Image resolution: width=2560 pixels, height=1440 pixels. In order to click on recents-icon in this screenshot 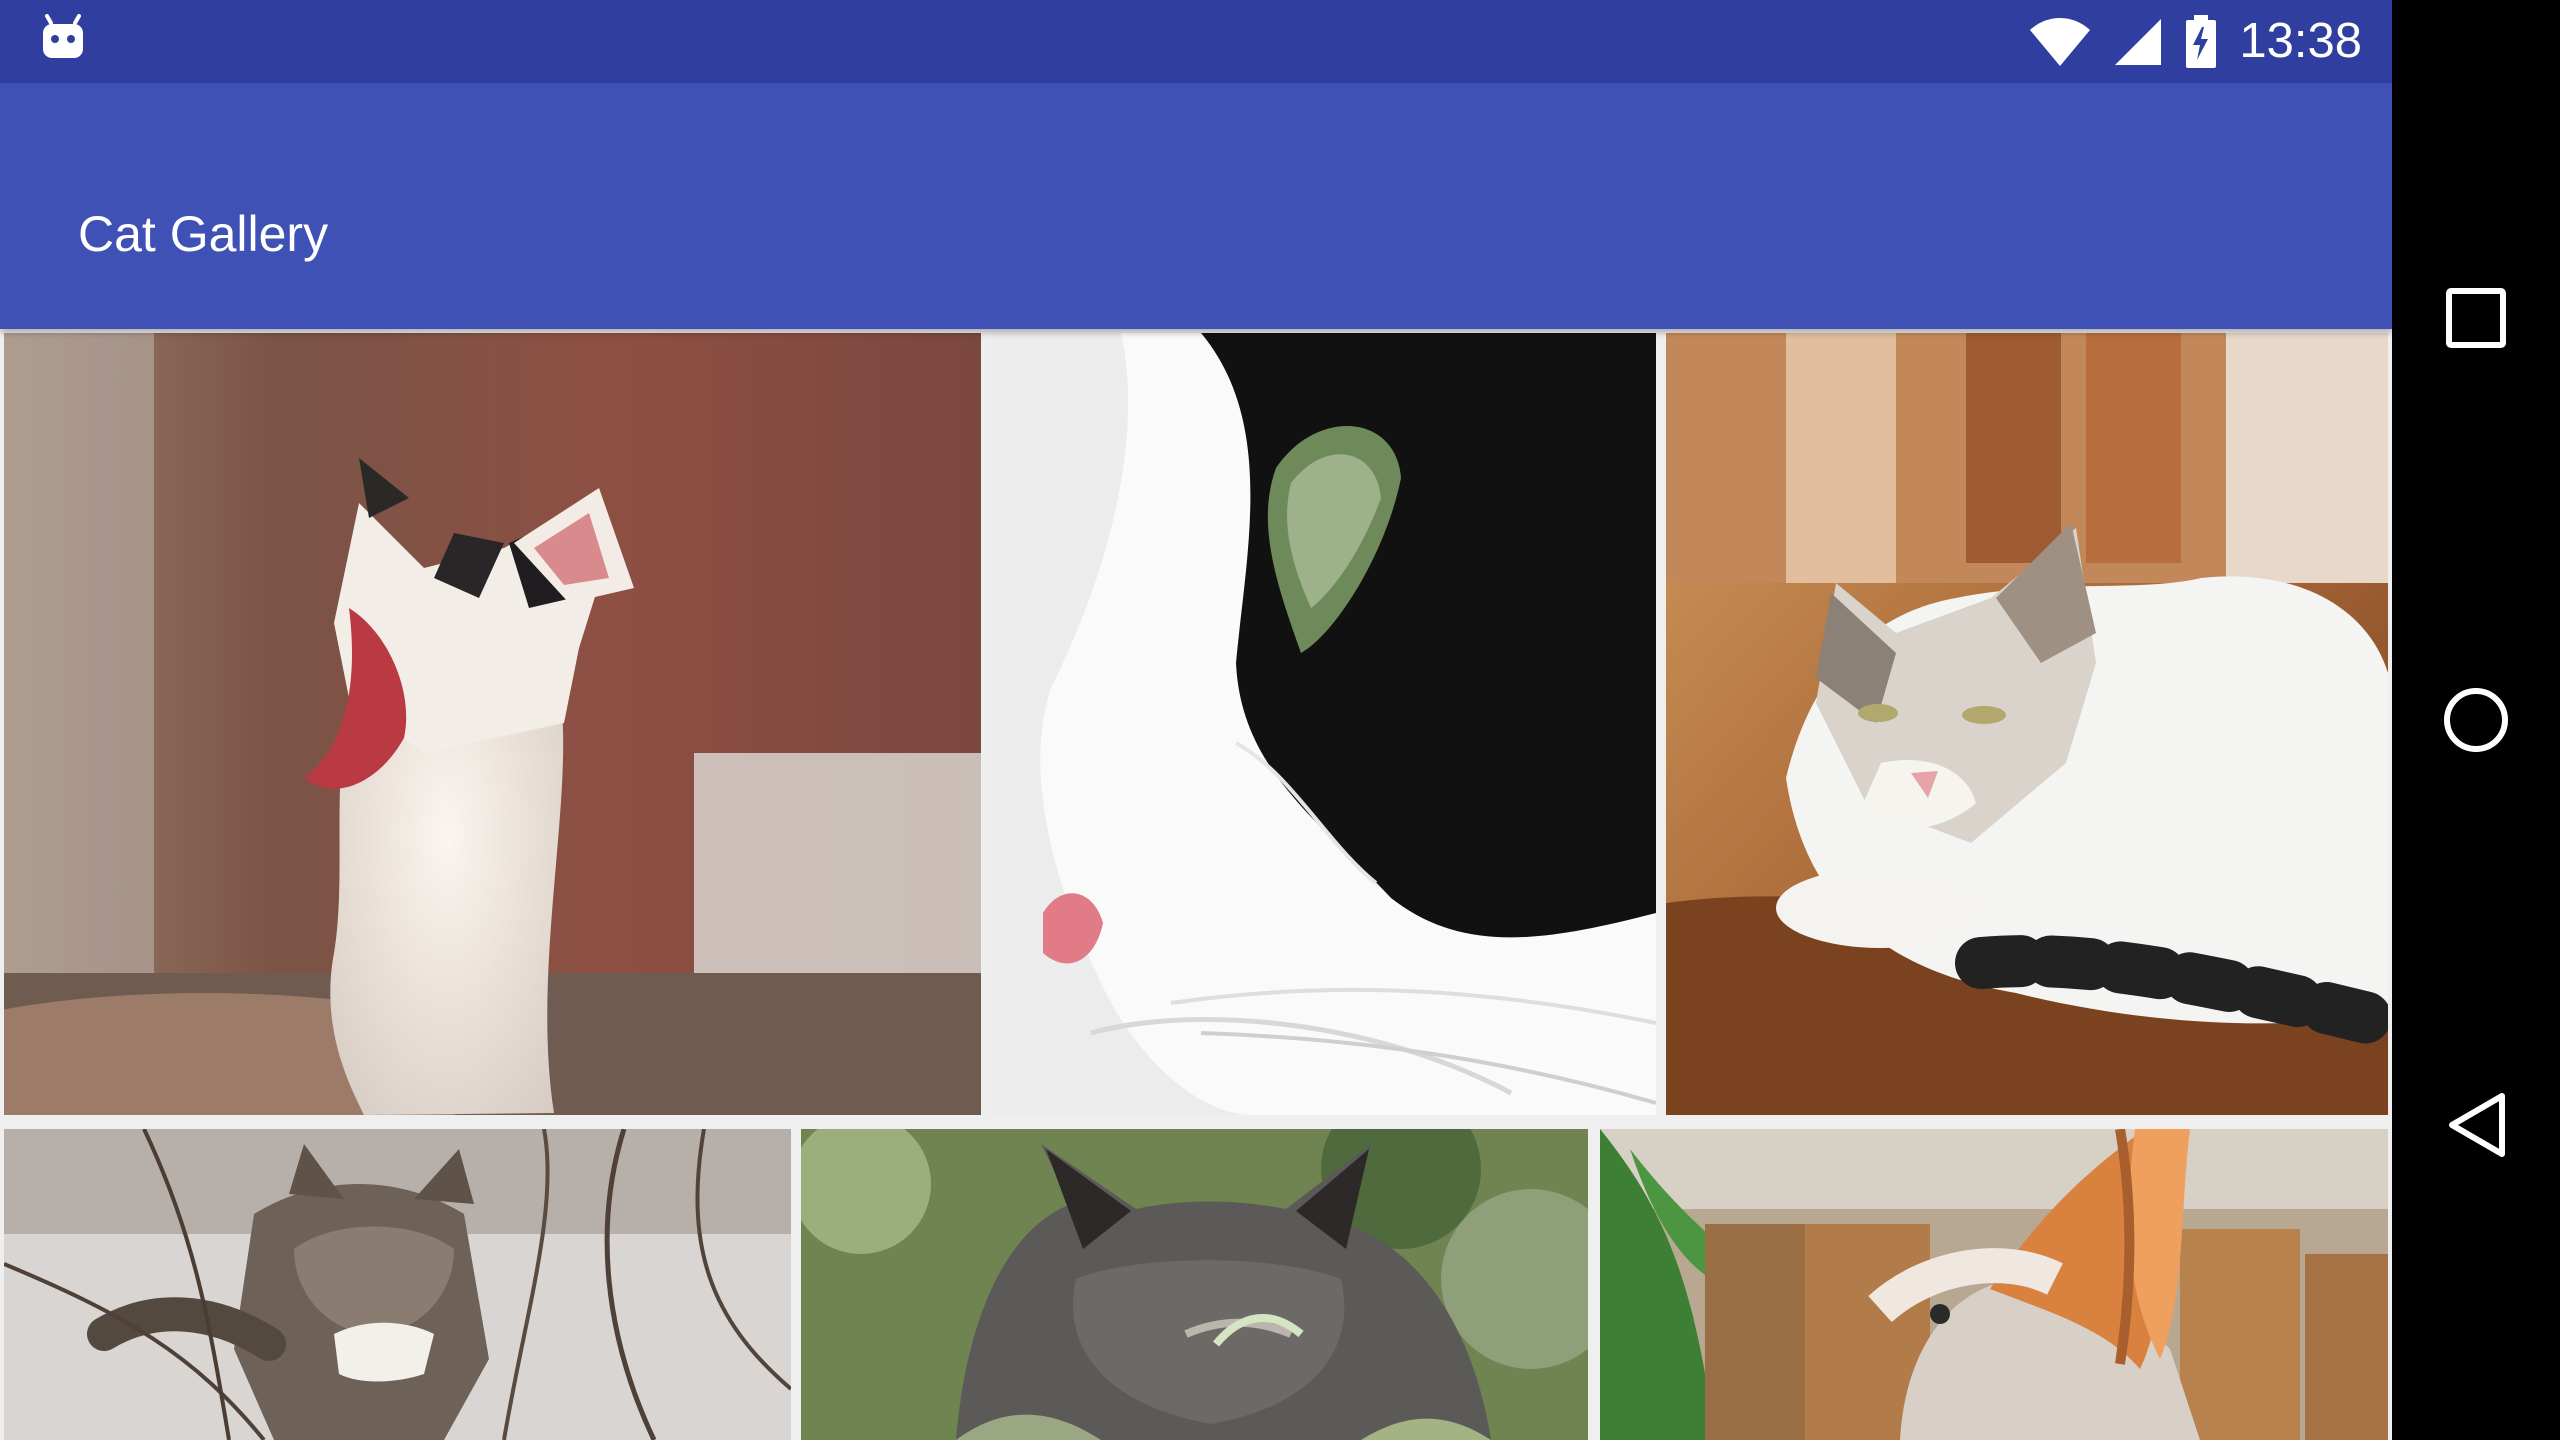, I will do `click(2476, 318)`.